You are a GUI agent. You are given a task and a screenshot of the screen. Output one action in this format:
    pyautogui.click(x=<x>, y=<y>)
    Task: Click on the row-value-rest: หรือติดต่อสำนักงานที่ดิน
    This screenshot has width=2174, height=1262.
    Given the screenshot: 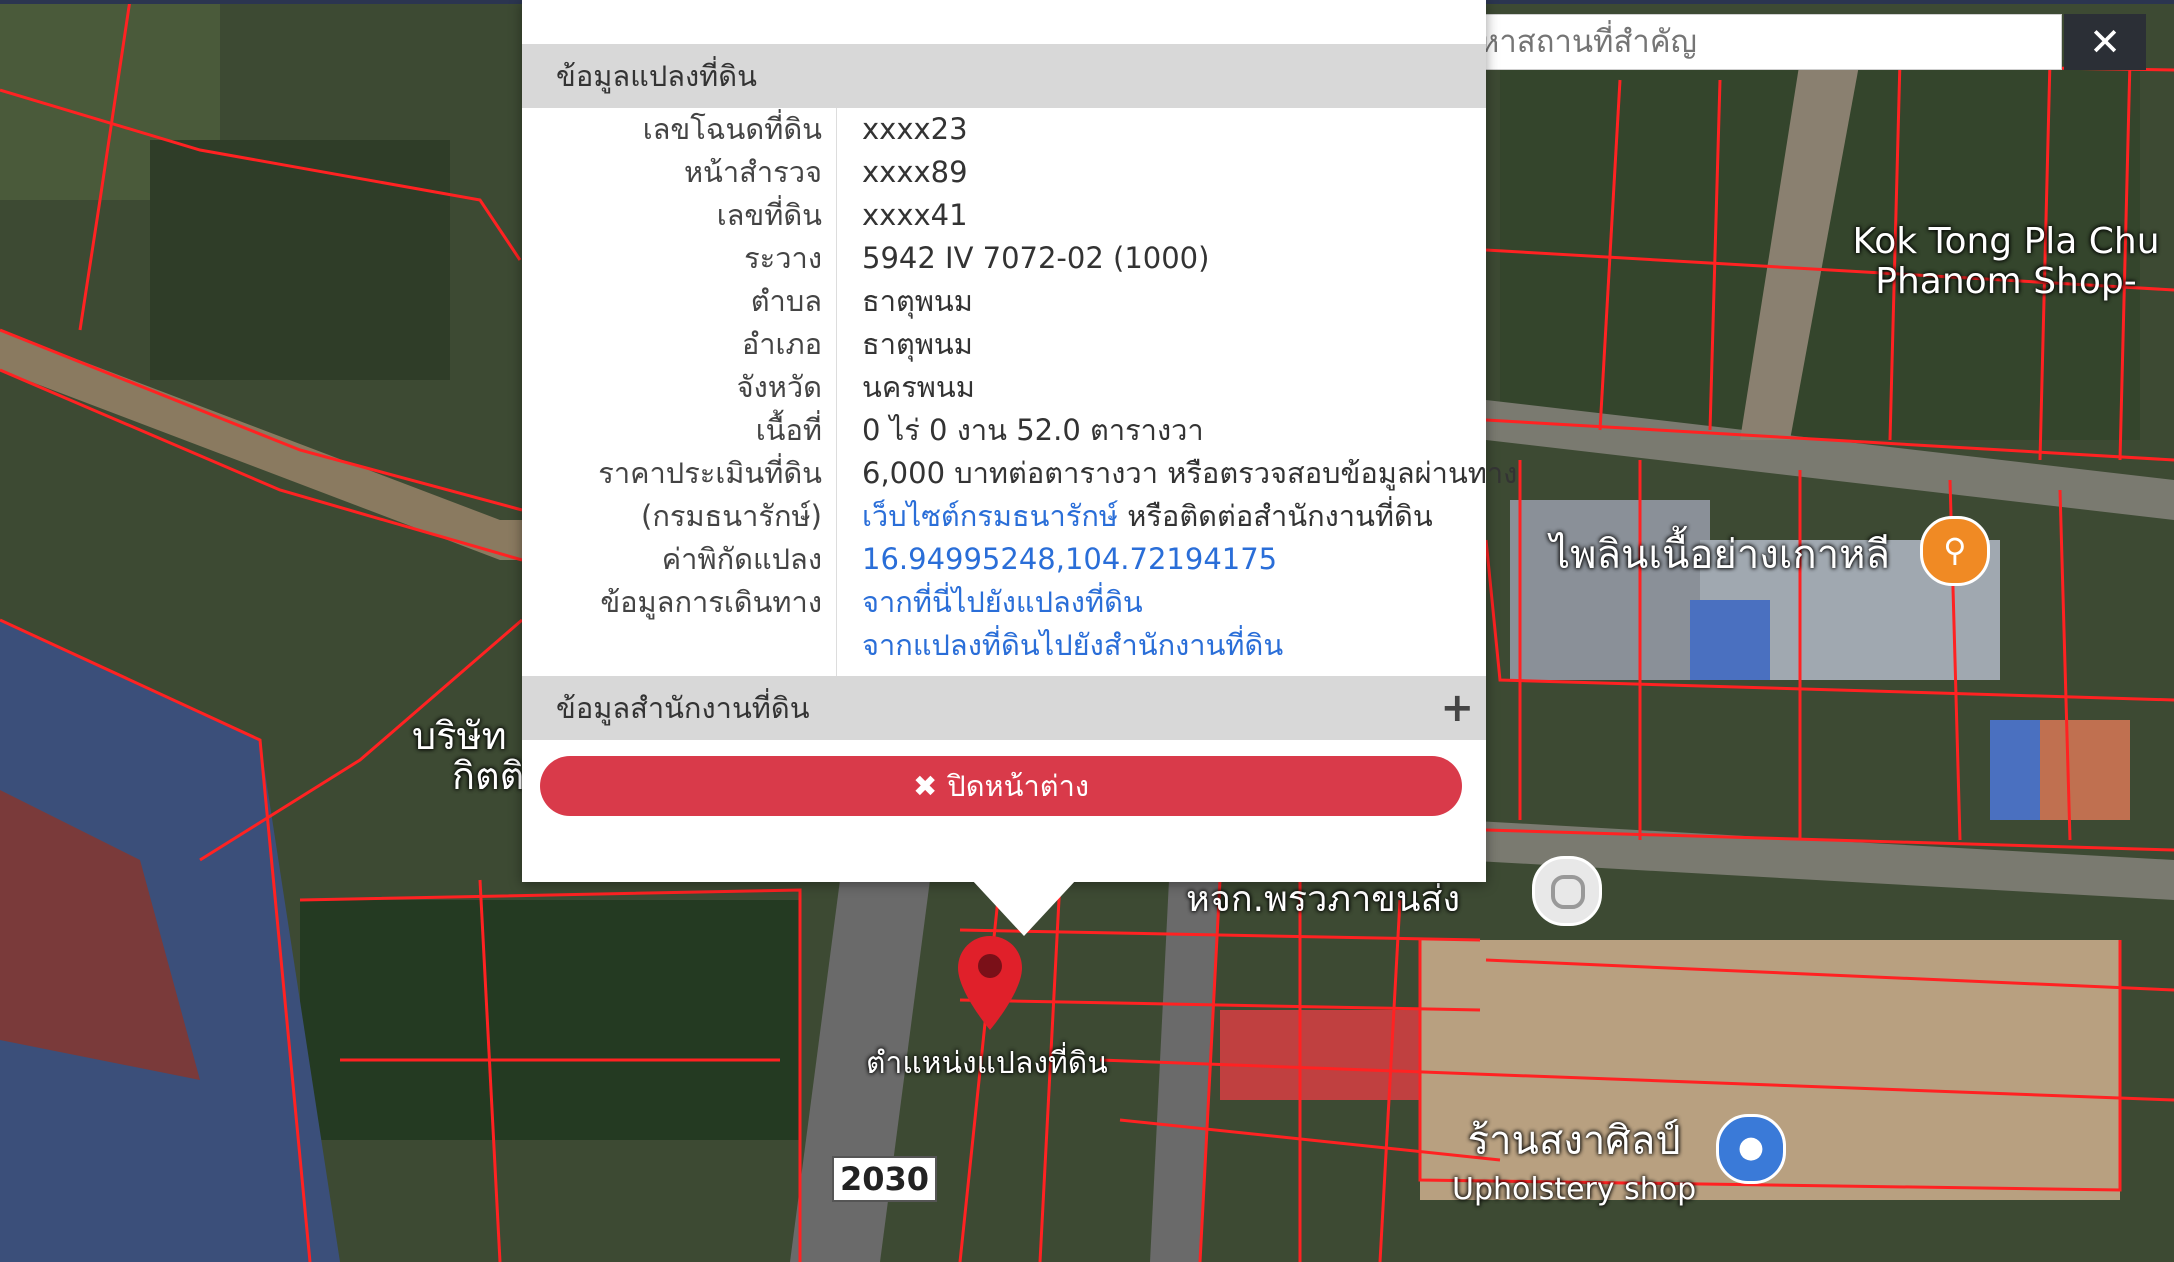 What is the action you would take?
    pyautogui.click(x=1275, y=516)
    